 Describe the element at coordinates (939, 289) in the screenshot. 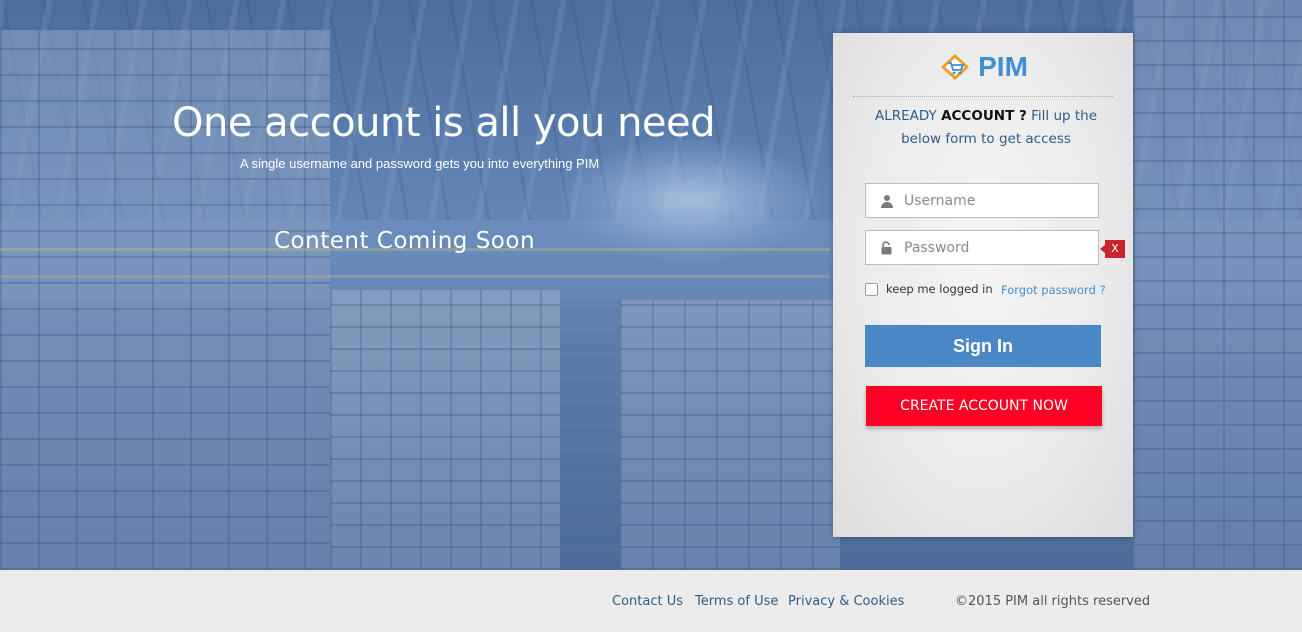

I see `remember-label: keep me logged in` at that location.